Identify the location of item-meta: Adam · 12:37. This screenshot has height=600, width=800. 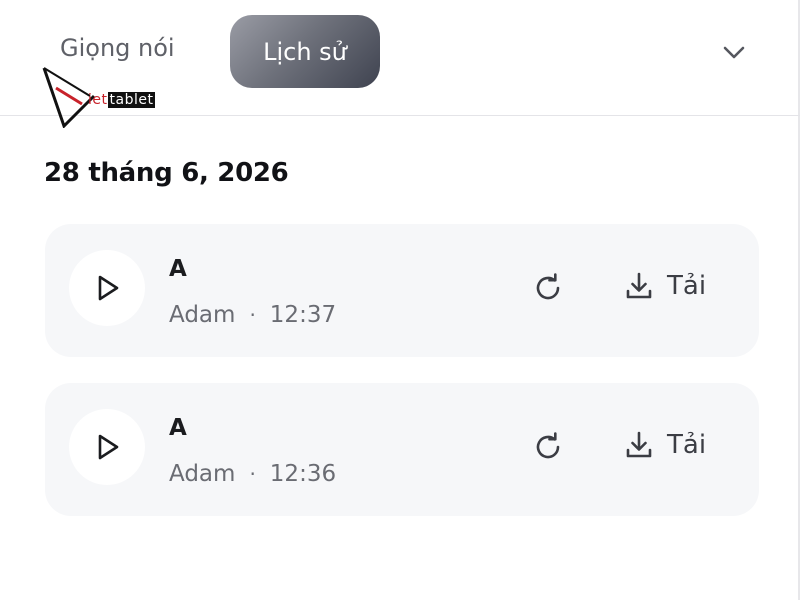
(252, 315).